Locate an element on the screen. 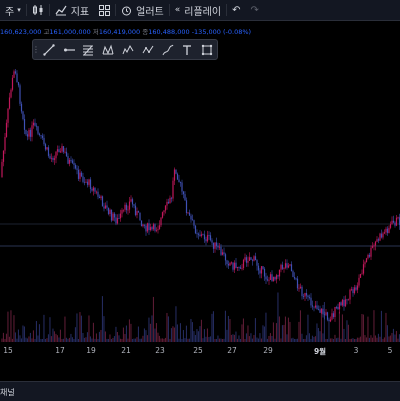 This screenshot has width=400, height=401. change-value: -135,000 (-0.08%) is located at coordinates (221, 32).